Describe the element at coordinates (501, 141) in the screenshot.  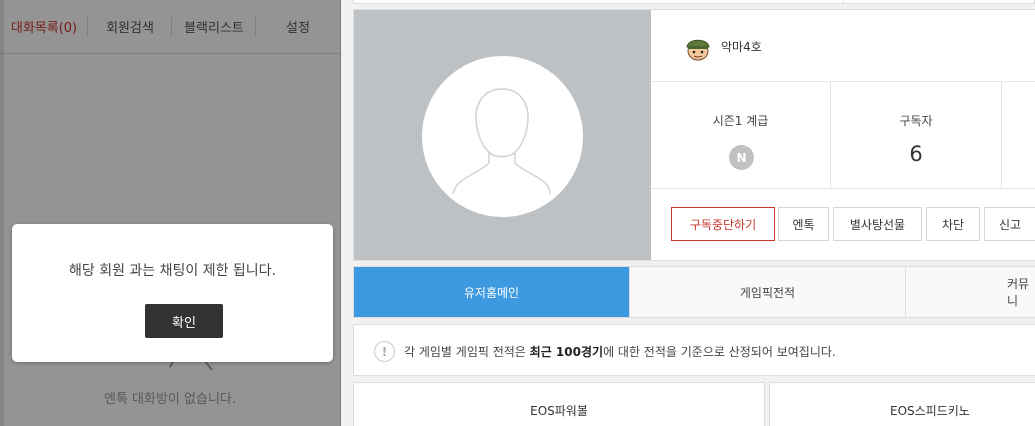
I see `default-user-silhouette-icon` at that location.